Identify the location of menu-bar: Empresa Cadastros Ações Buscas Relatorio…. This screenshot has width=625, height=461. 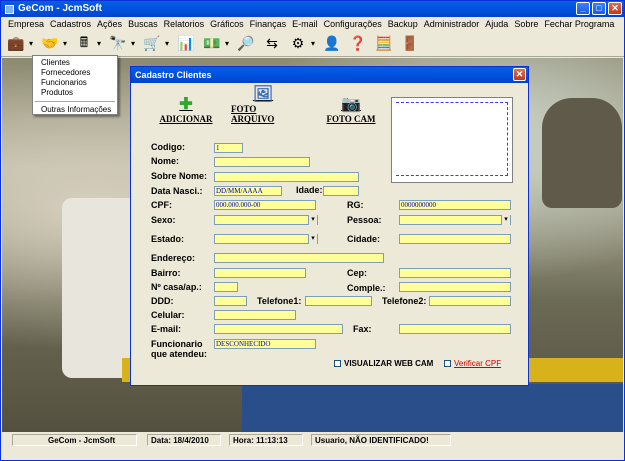
(312, 24).